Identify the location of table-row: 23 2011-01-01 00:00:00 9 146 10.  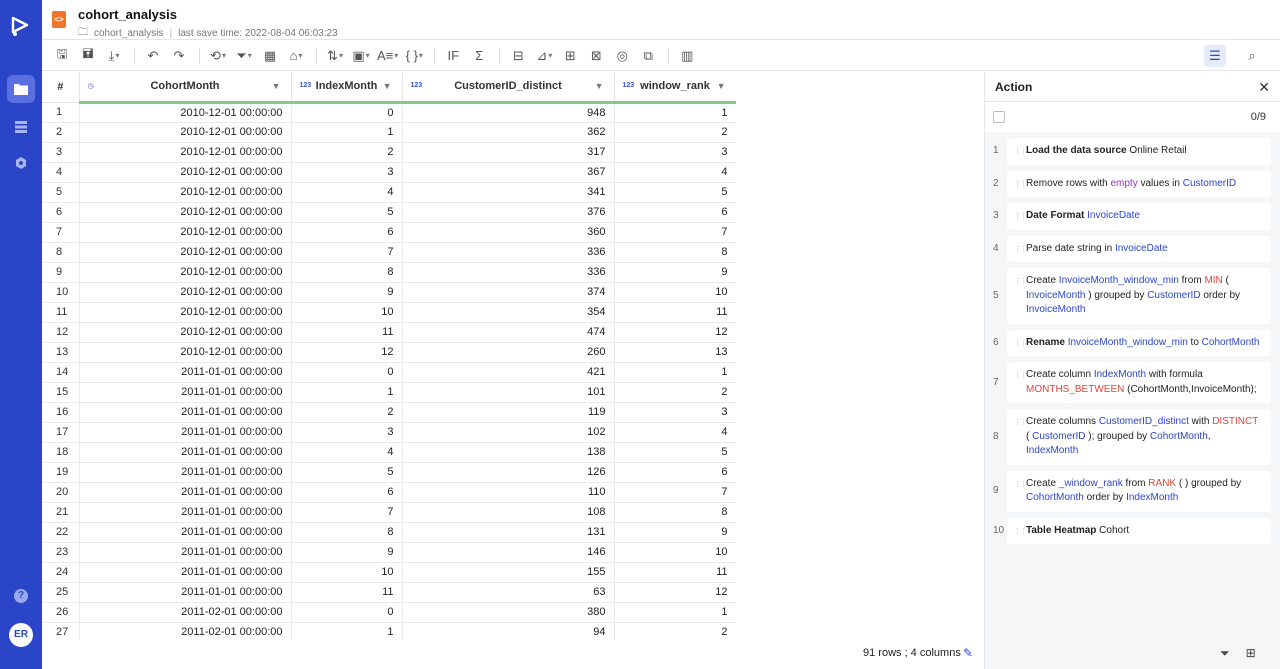
(389, 552).